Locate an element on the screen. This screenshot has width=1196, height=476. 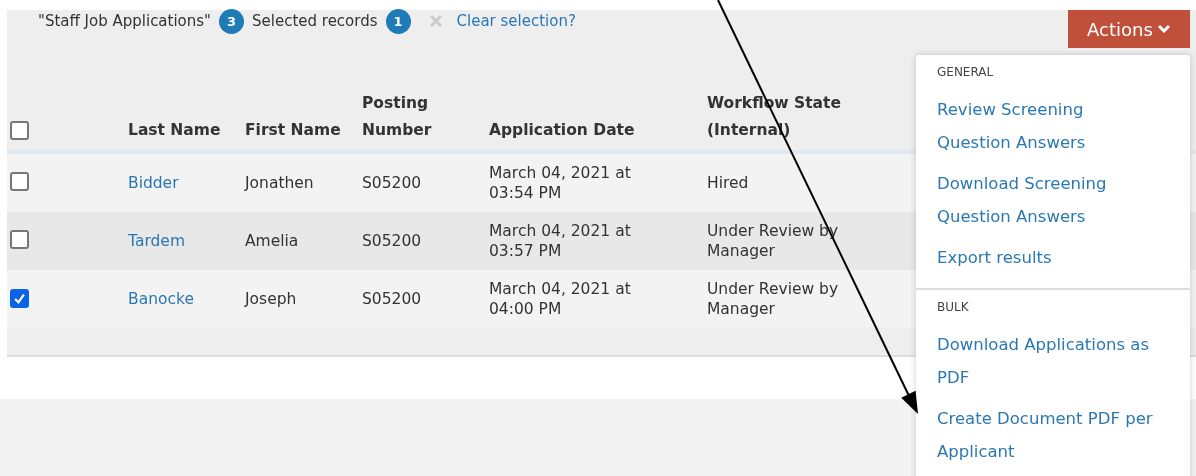
table-cell-text: Joseph is located at coordinates (271, 299).